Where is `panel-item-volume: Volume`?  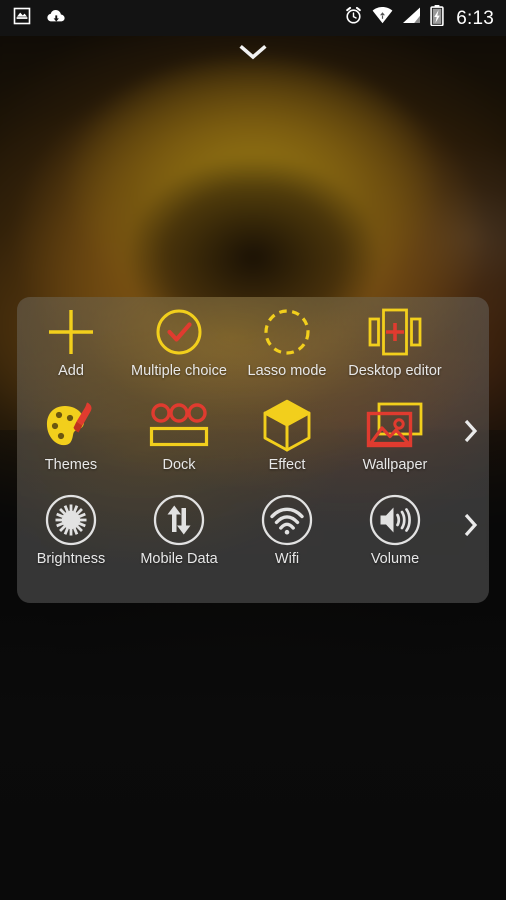
panel-item-volume: Volume is located at coordinates (395, 535).